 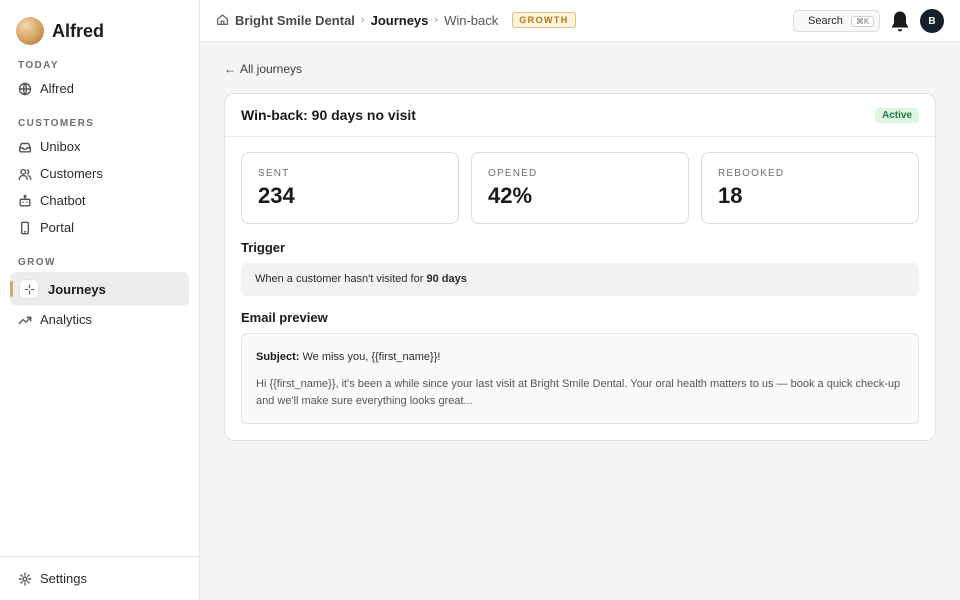 What do you see at coordinates (25, 320) in the screenshot?
I see `trend-icon` at bounding box center [25, 320].